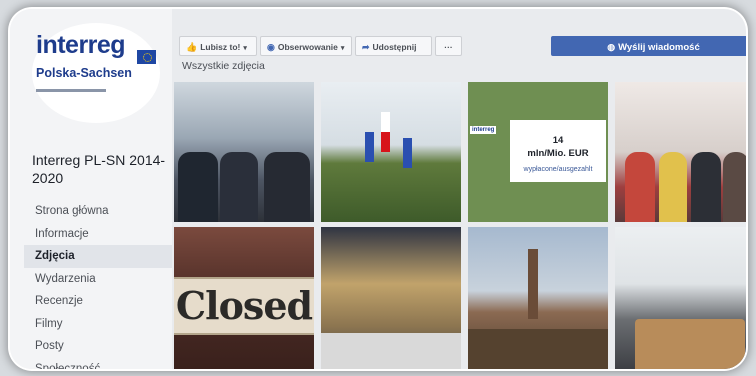 Image resolution: width=756 pixels, height=376 pixels. I want to click on send-message-button: ◍ Wyślij wiadomość, so click(648, 46).